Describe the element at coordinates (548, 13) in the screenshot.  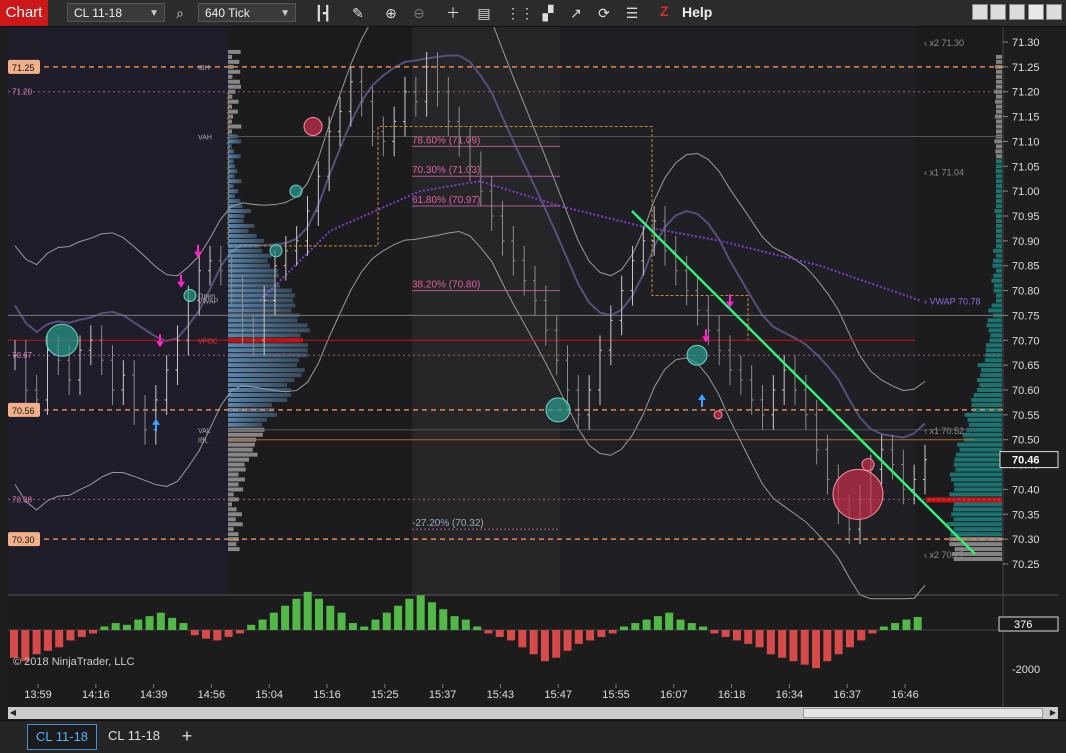
I see `strategies-icon: ▞` at that location.